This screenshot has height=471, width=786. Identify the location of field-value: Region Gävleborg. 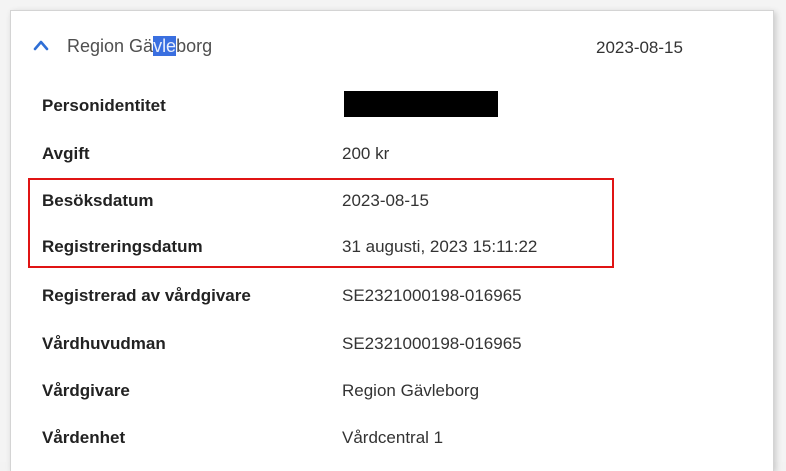
(411, 390).